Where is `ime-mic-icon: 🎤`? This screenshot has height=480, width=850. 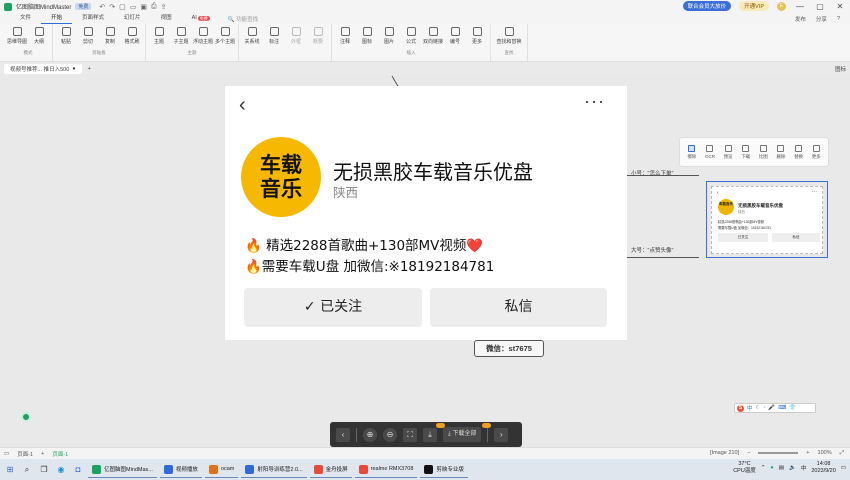
ime-mic-icon: 🎤 is located at coordinates (771, 408).